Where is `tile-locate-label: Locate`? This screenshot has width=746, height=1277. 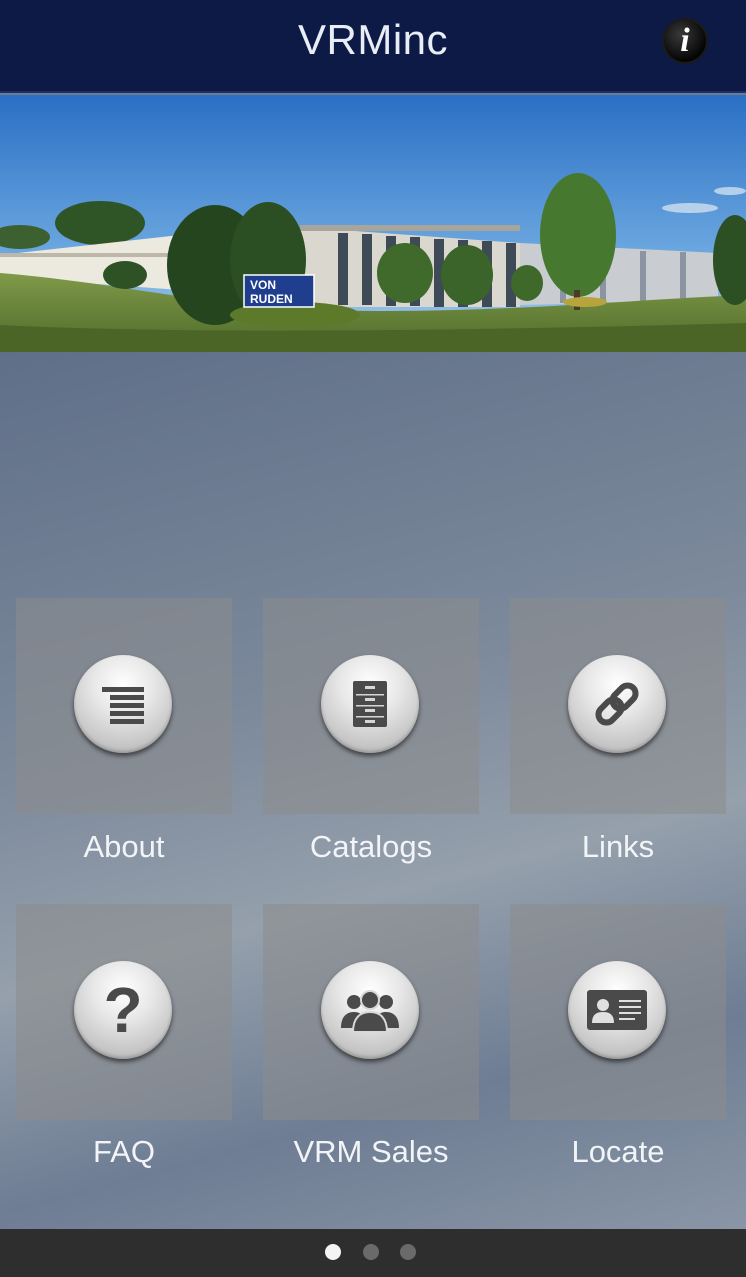 tile-locate-label: Locate is located at coordinates (618, 1151).